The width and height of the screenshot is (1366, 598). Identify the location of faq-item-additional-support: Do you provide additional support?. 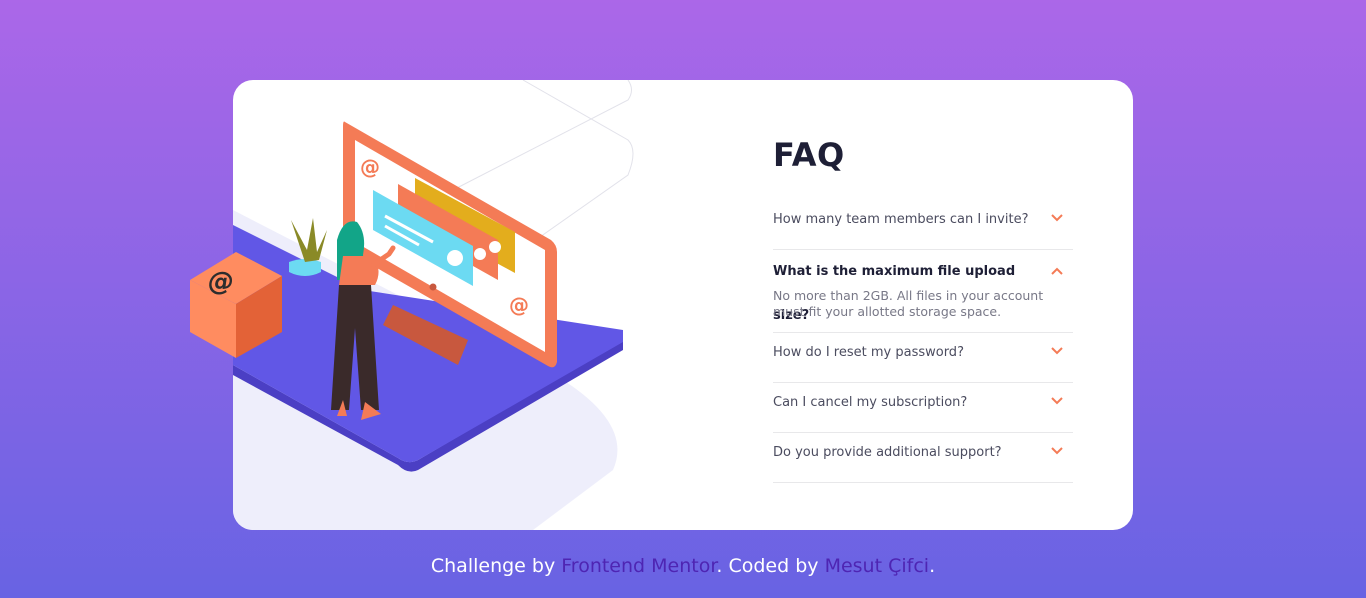
(923, 458).